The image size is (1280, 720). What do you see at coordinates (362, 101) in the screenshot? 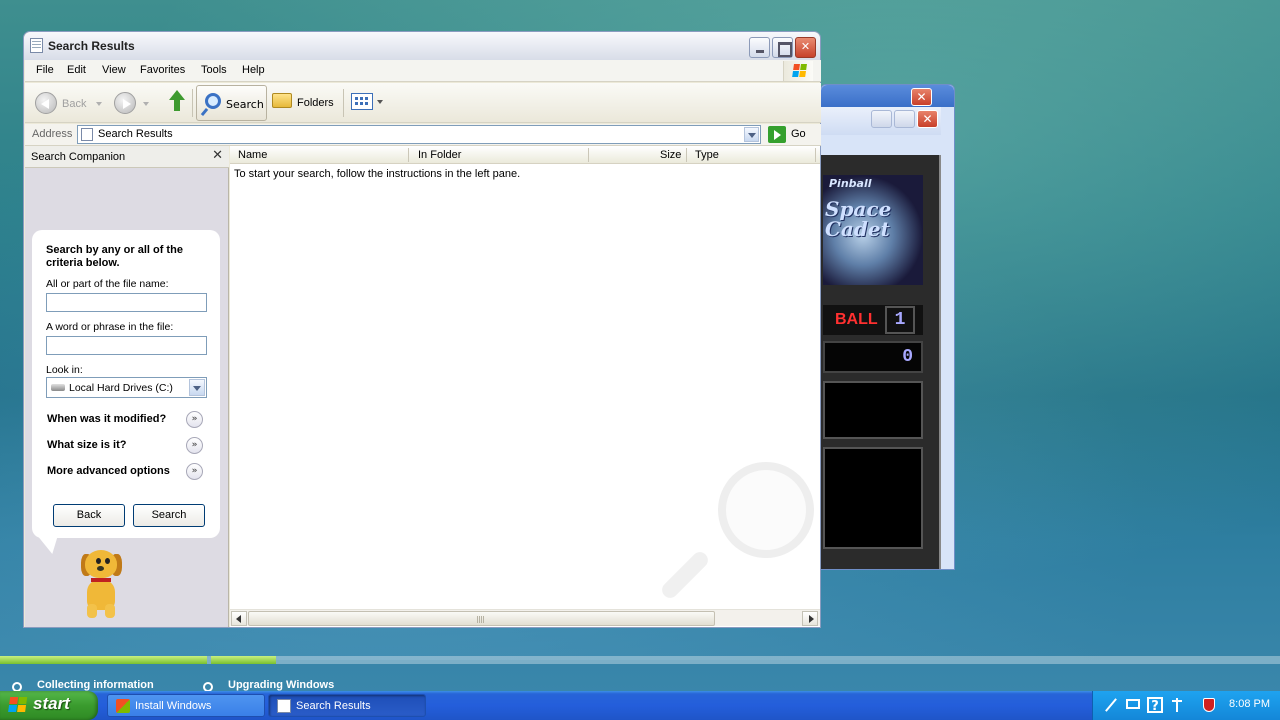
I see `views-icon` at bounding box center [362, 101].